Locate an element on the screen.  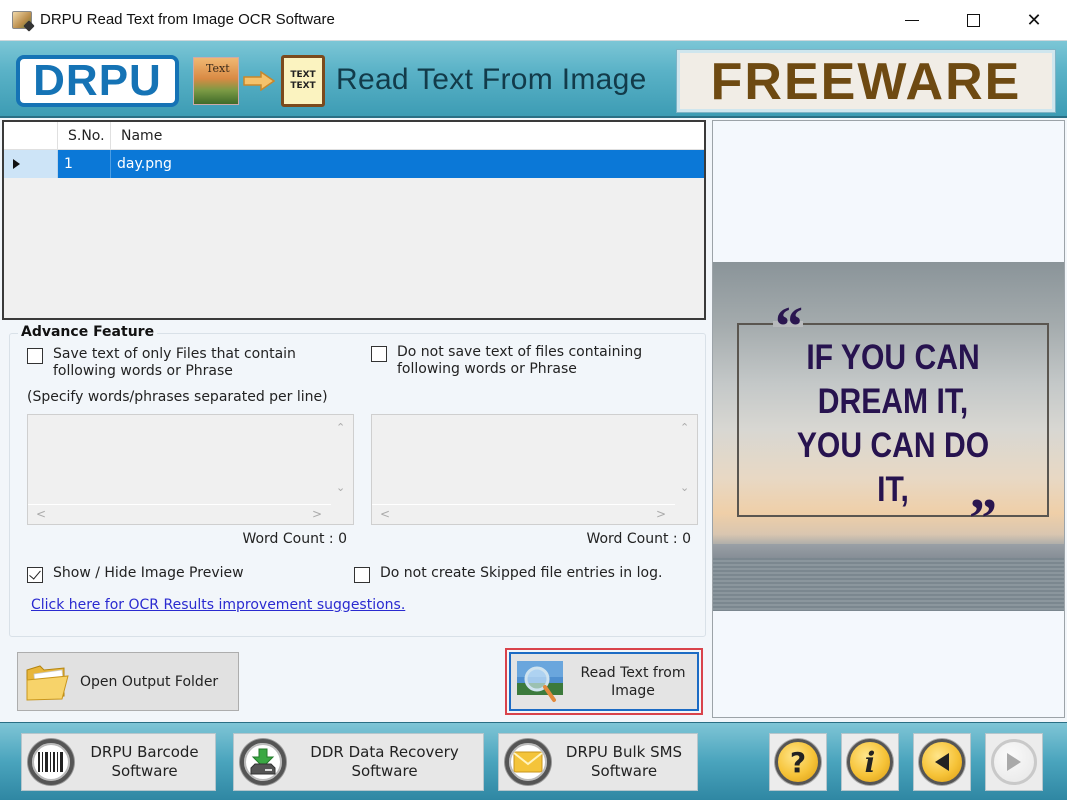
about-button: i is located at coordinates (870, 762).